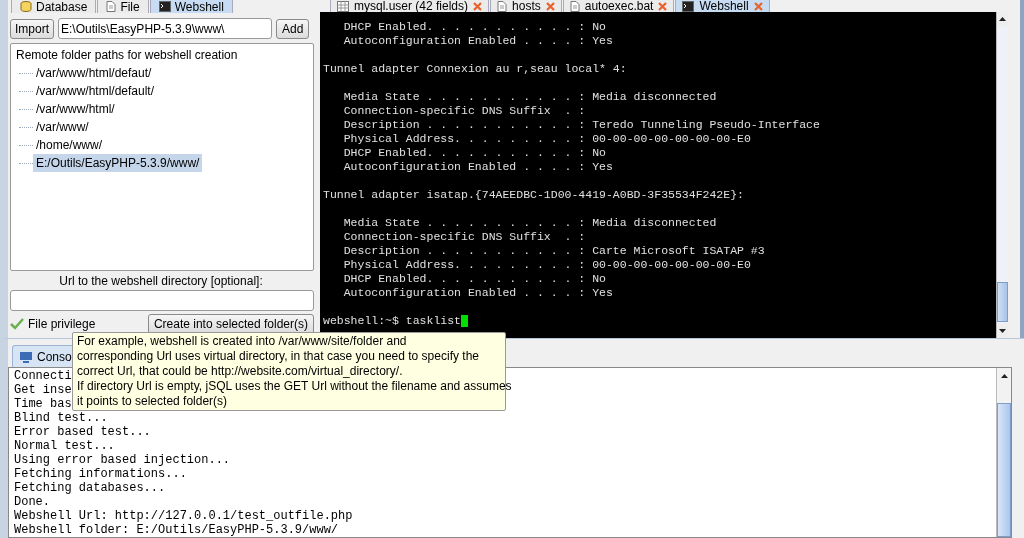  What do you see at coordinates (191, 6) in the screenshot?
I see `panel-tab: Webshell` at bounding box center [191, 6].